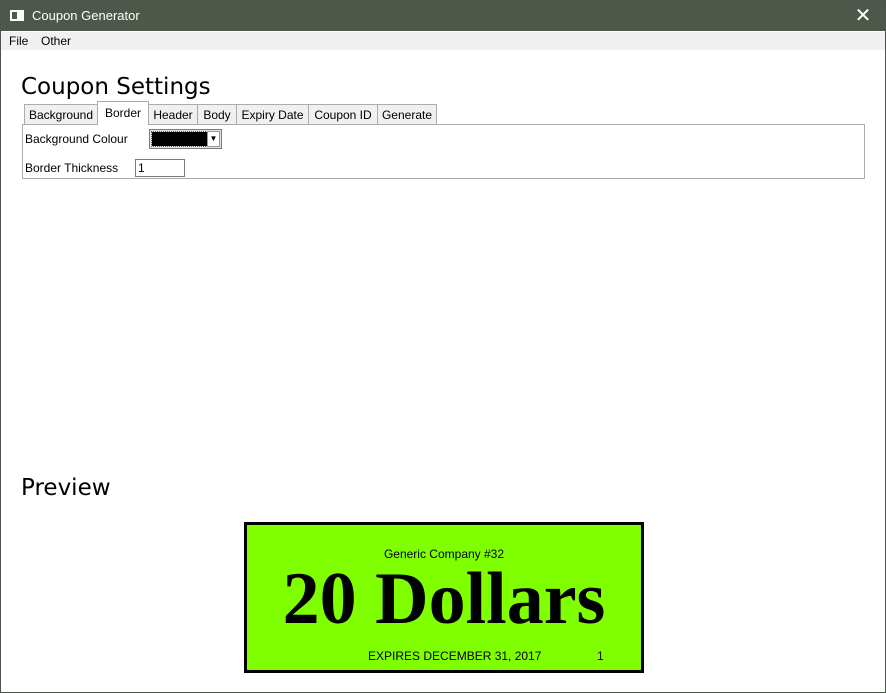  What do you see at coordinates (443, 16) in the screenshot?
I see `title-bar: Coupon Generator ✕` at bounding box center [443, 16].